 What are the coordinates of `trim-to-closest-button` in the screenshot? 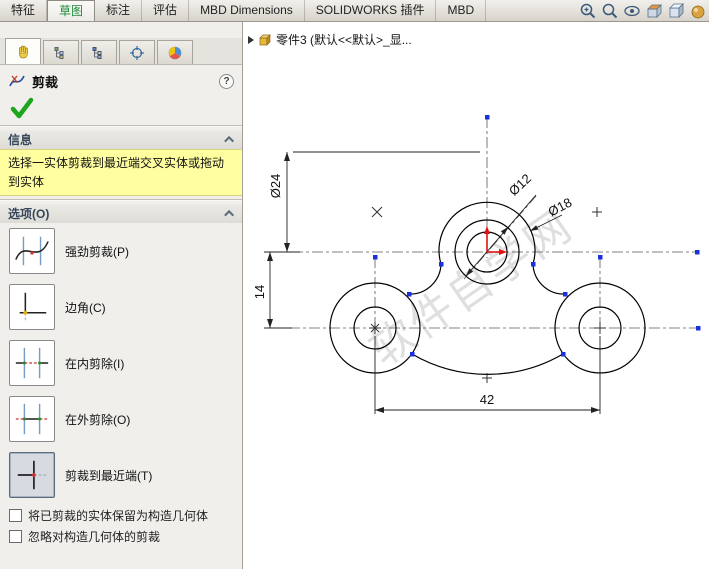 It's located at (32, 475).